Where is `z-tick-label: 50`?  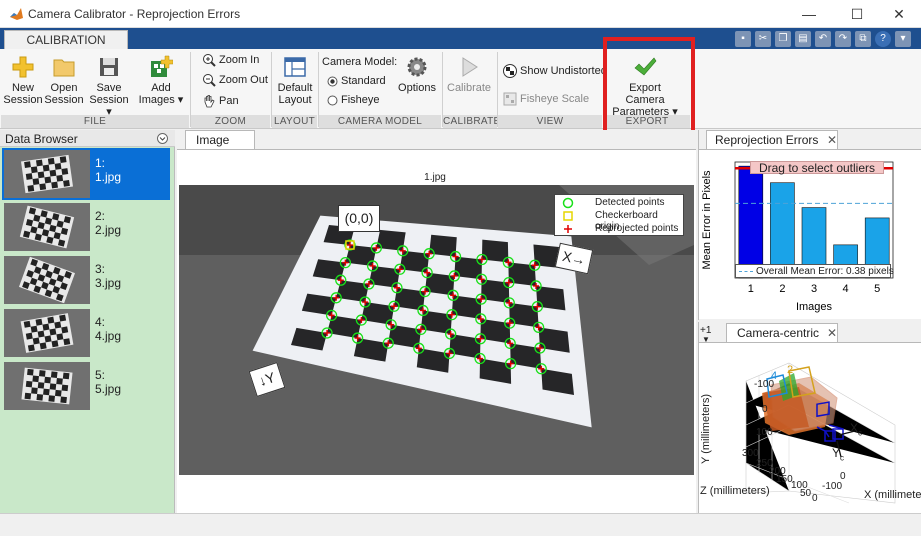 z-tick-label: 50 is located at coordinates (806, 493).